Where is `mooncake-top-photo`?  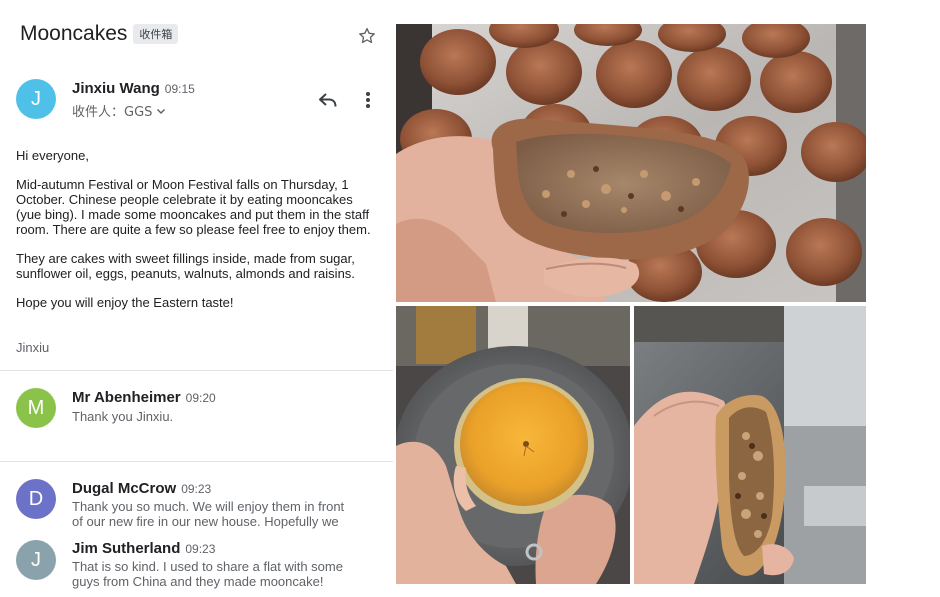
mooncake-top-photo is located at coordinates (513, 445).